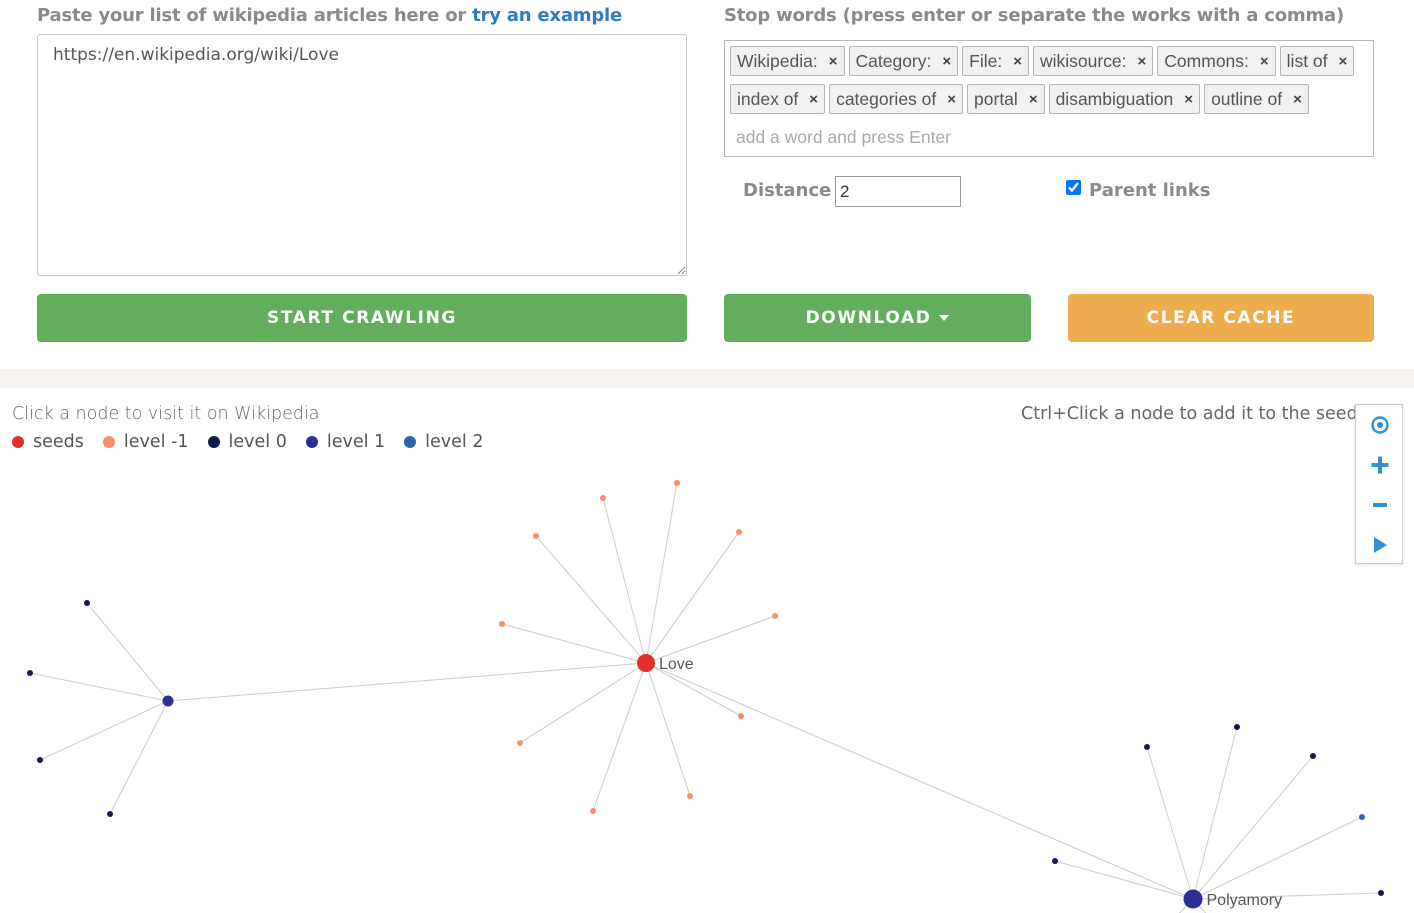 This screenshot has width=1414, height=913. Describe the element at coordinates (168, 701) in the screenshot. I see `graph-node-left` at that location.